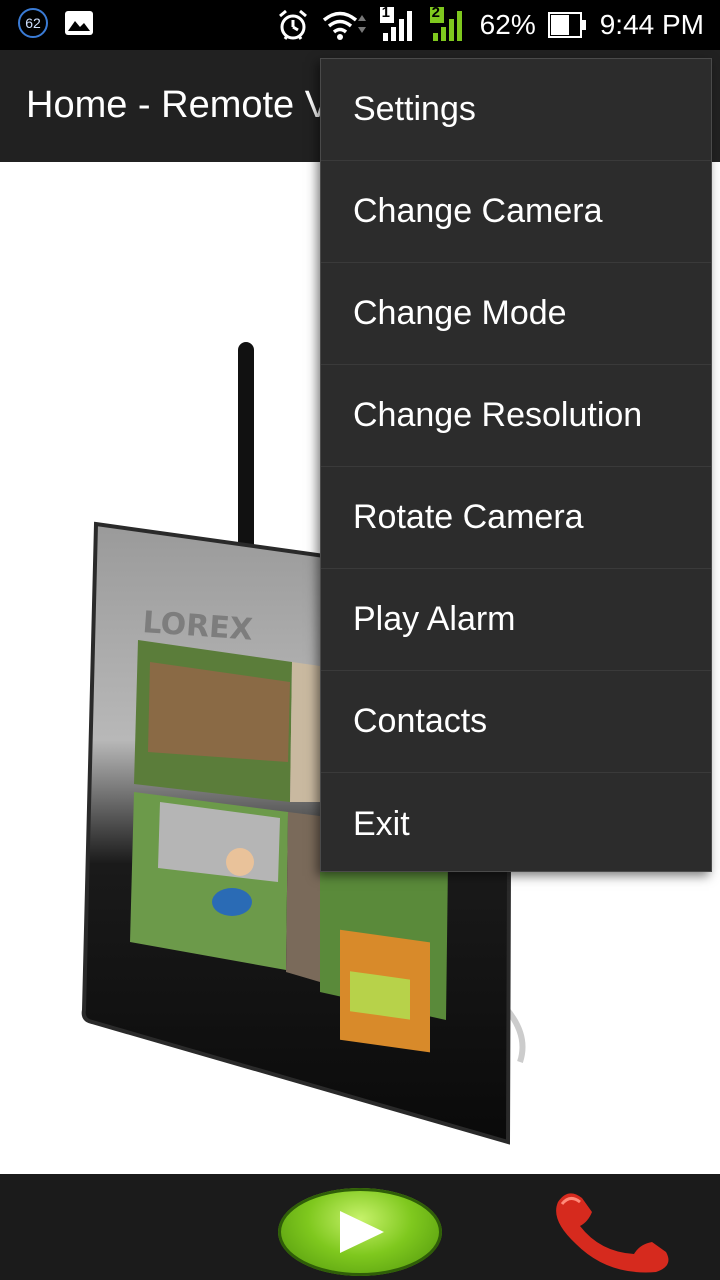 The height and width of the screenshot is (1280, 720). What do you see at coordinates (386, 12) in the screenshot?
I see `sim1-label: 1` at bounding box center [386, 12].